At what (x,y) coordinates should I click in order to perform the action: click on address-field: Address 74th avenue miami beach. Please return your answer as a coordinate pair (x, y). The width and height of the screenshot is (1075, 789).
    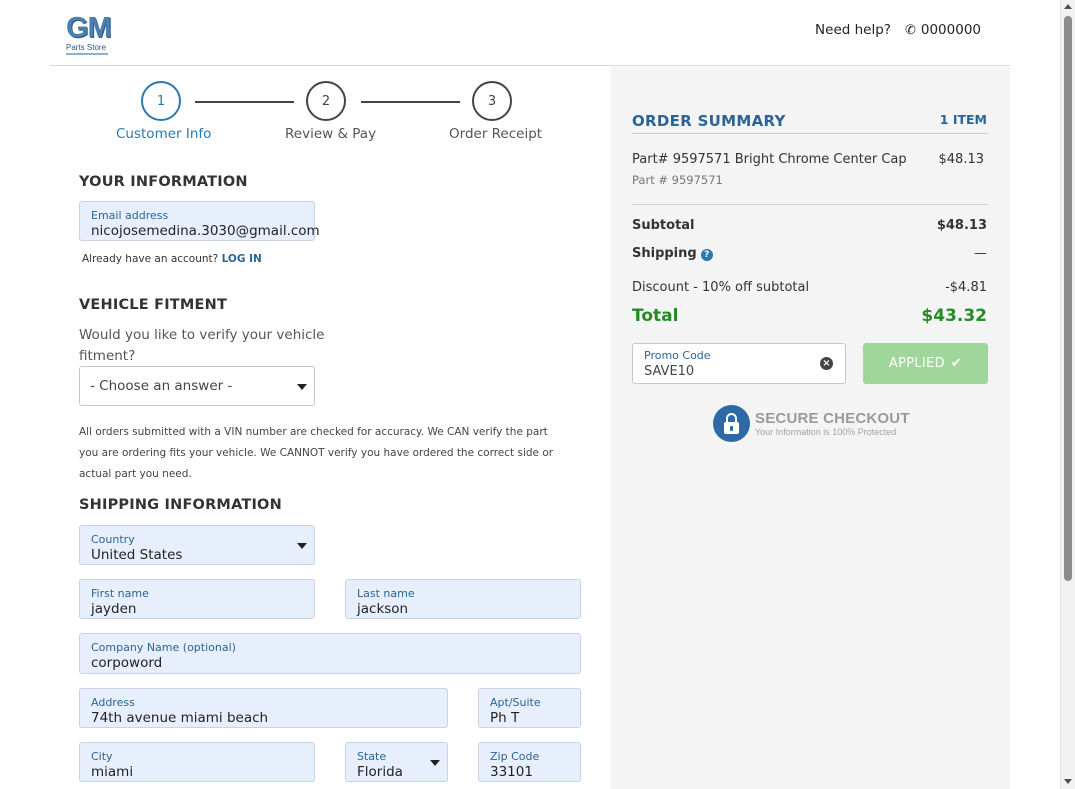
    Looking at the image, I should click on (263, 708).